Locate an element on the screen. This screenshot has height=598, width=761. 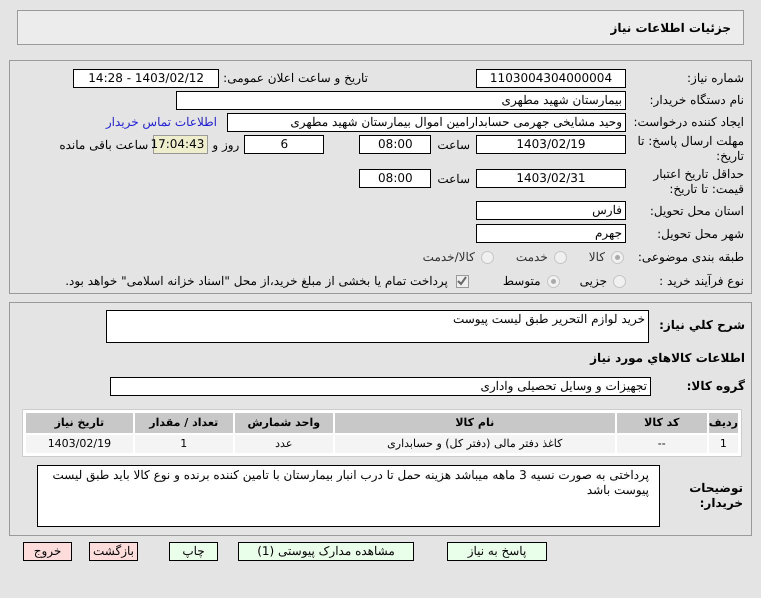
field-label: گروه کالا: is located at coordinates (715, 386).